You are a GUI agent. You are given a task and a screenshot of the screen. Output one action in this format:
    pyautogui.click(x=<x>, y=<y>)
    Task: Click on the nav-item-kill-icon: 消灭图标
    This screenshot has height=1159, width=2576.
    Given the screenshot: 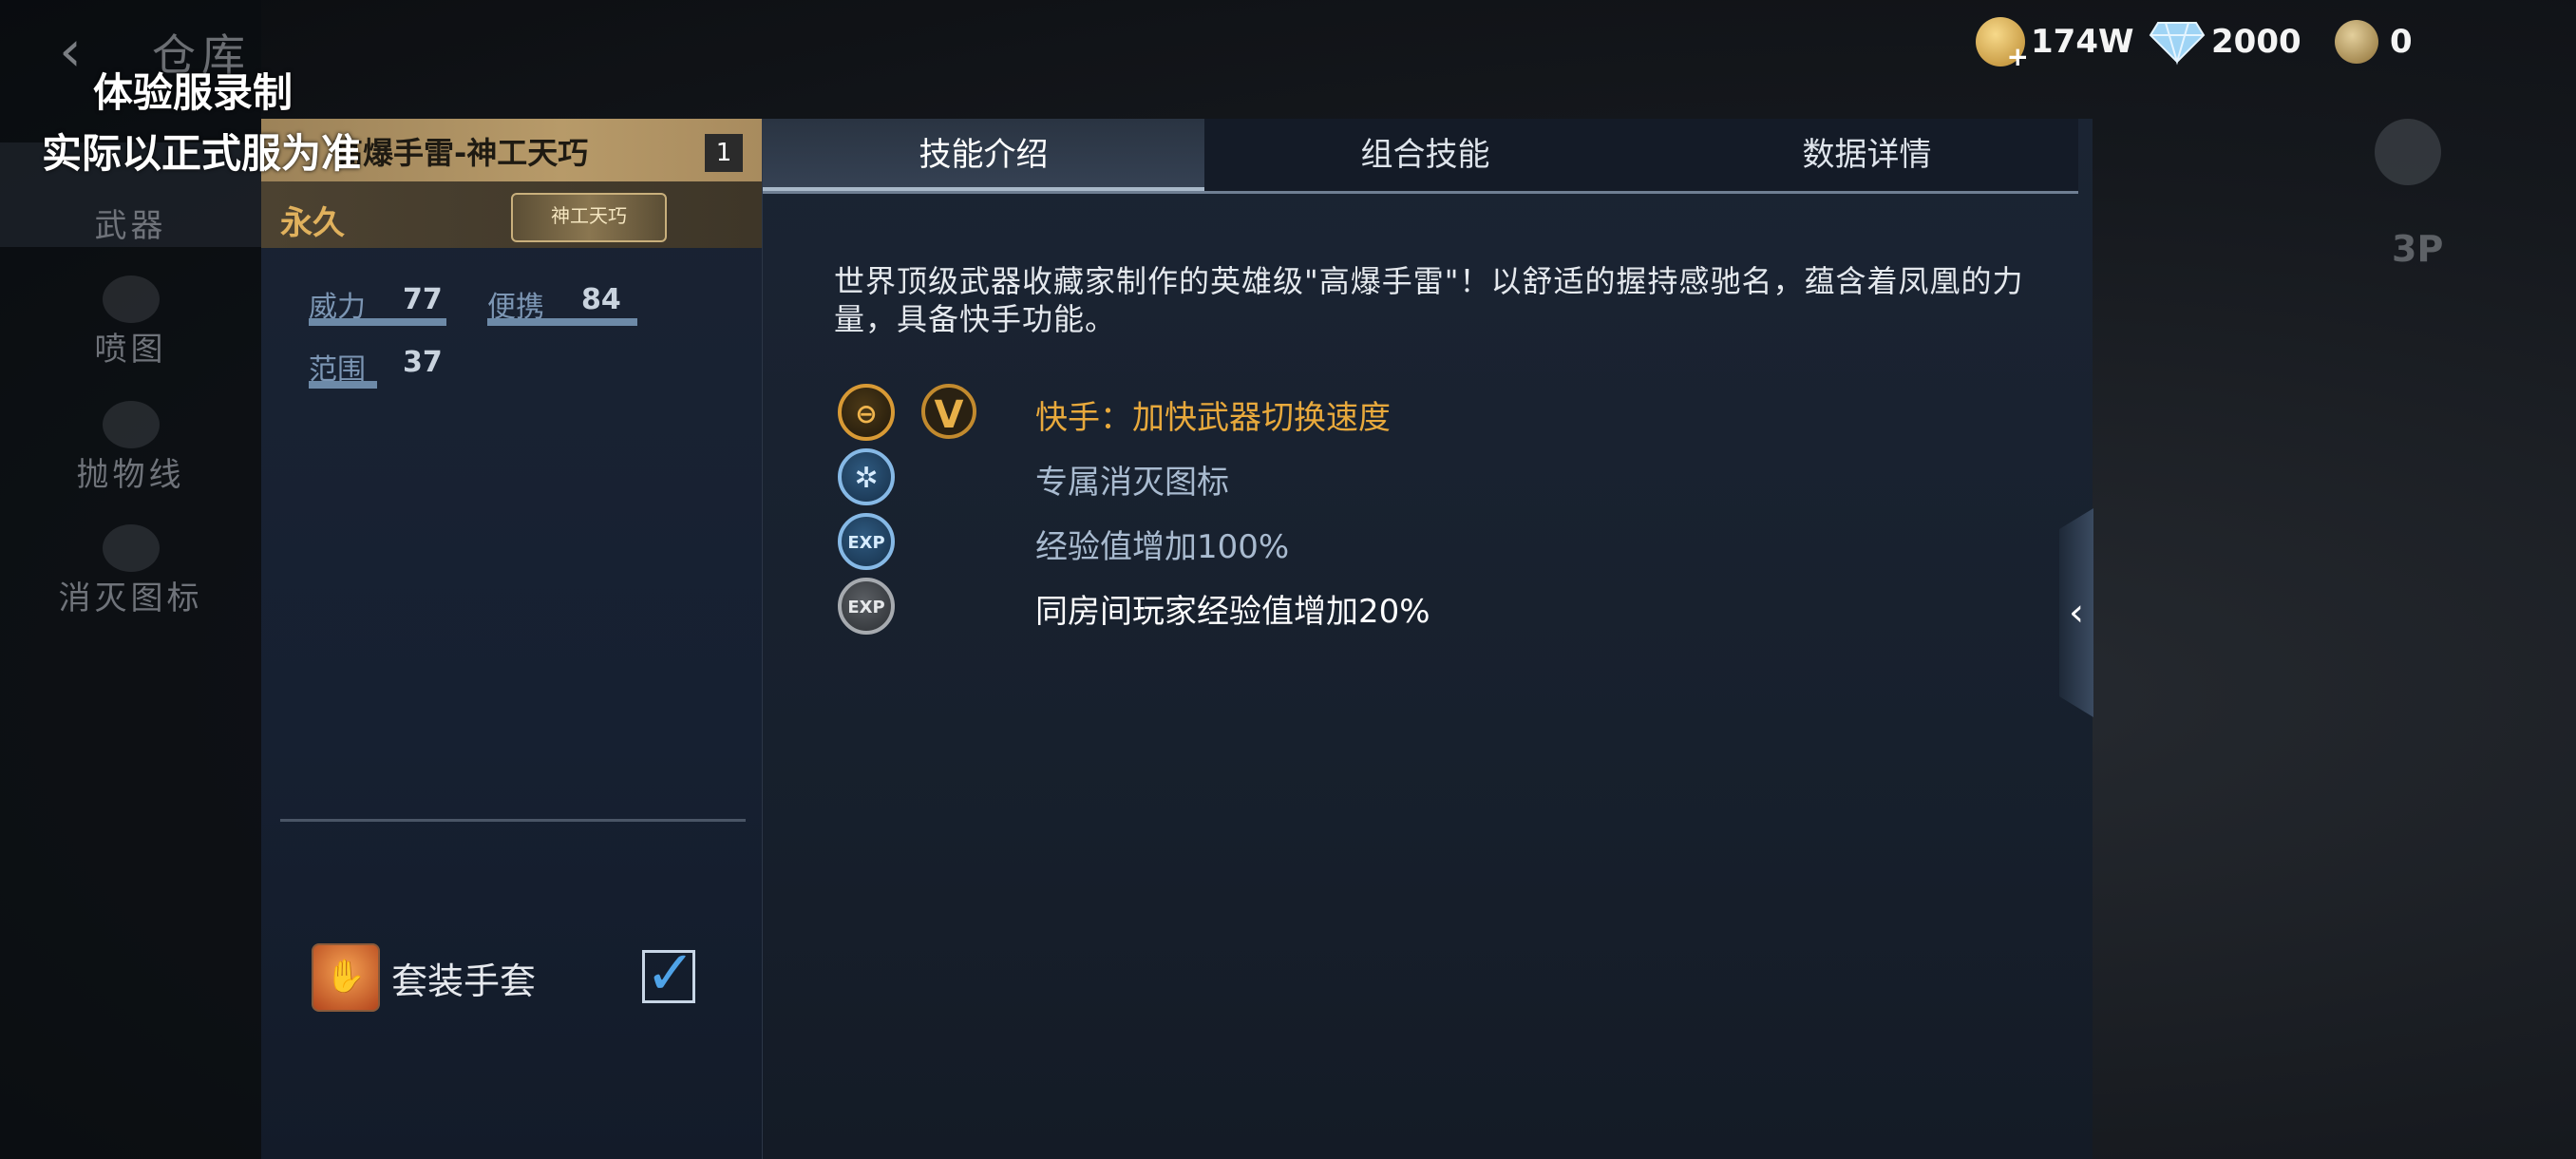 What is the action you would take?
    pyautogui.click(x=130, y=595)
    